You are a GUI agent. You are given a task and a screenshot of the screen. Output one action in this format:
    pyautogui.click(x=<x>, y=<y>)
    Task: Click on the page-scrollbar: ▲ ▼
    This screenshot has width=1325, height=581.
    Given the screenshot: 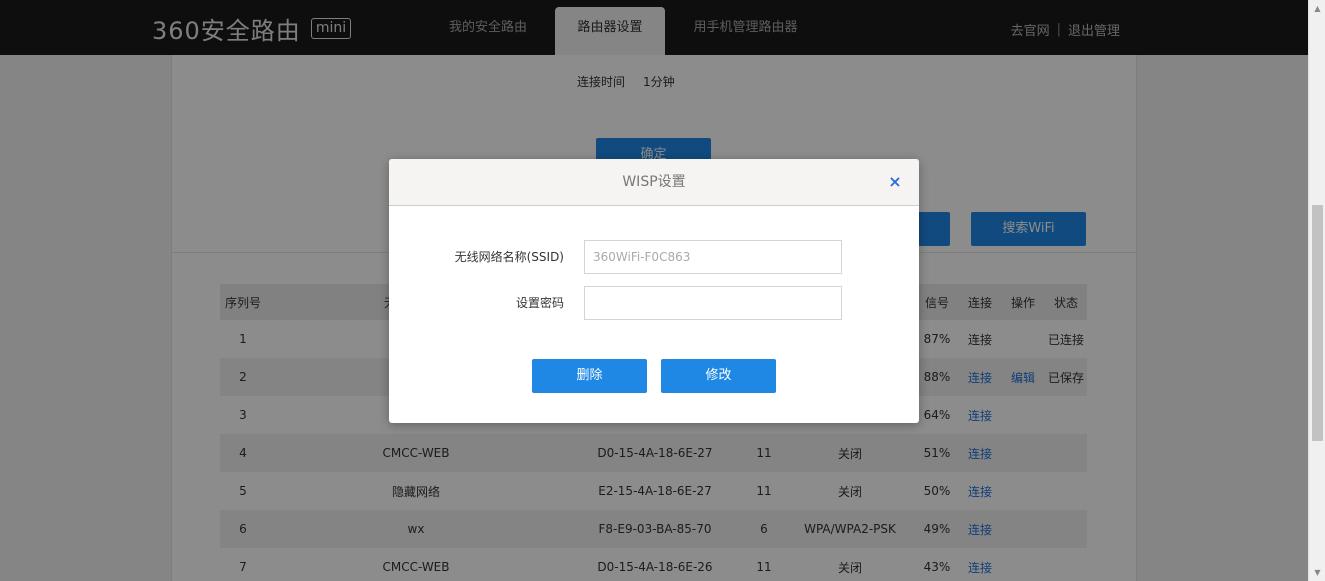 What is the action you would take?
    pyautogui.click(x=1316, y=290)
    